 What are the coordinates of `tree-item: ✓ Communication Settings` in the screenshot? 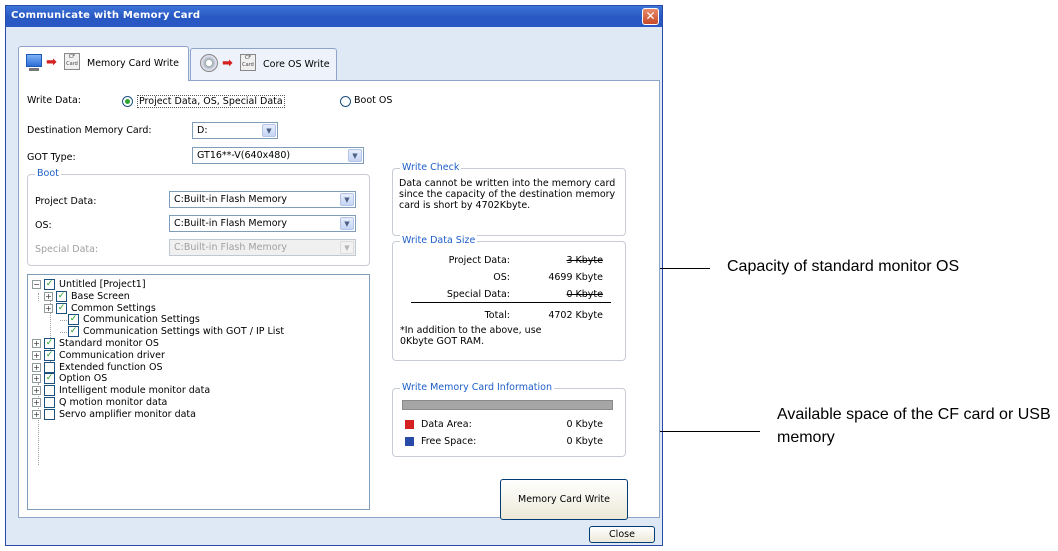 It's located at (197, 320).